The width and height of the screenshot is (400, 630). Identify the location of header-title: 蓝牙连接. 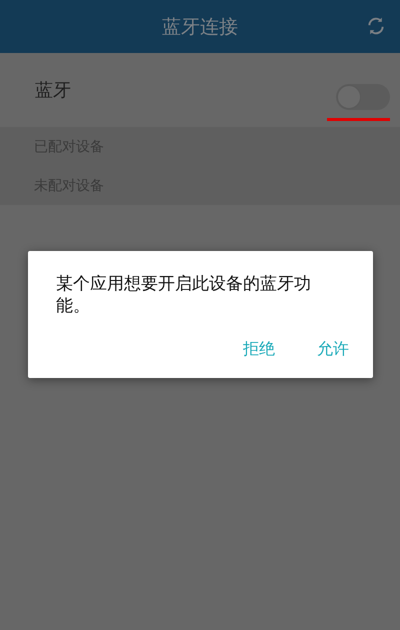
(200, 27).